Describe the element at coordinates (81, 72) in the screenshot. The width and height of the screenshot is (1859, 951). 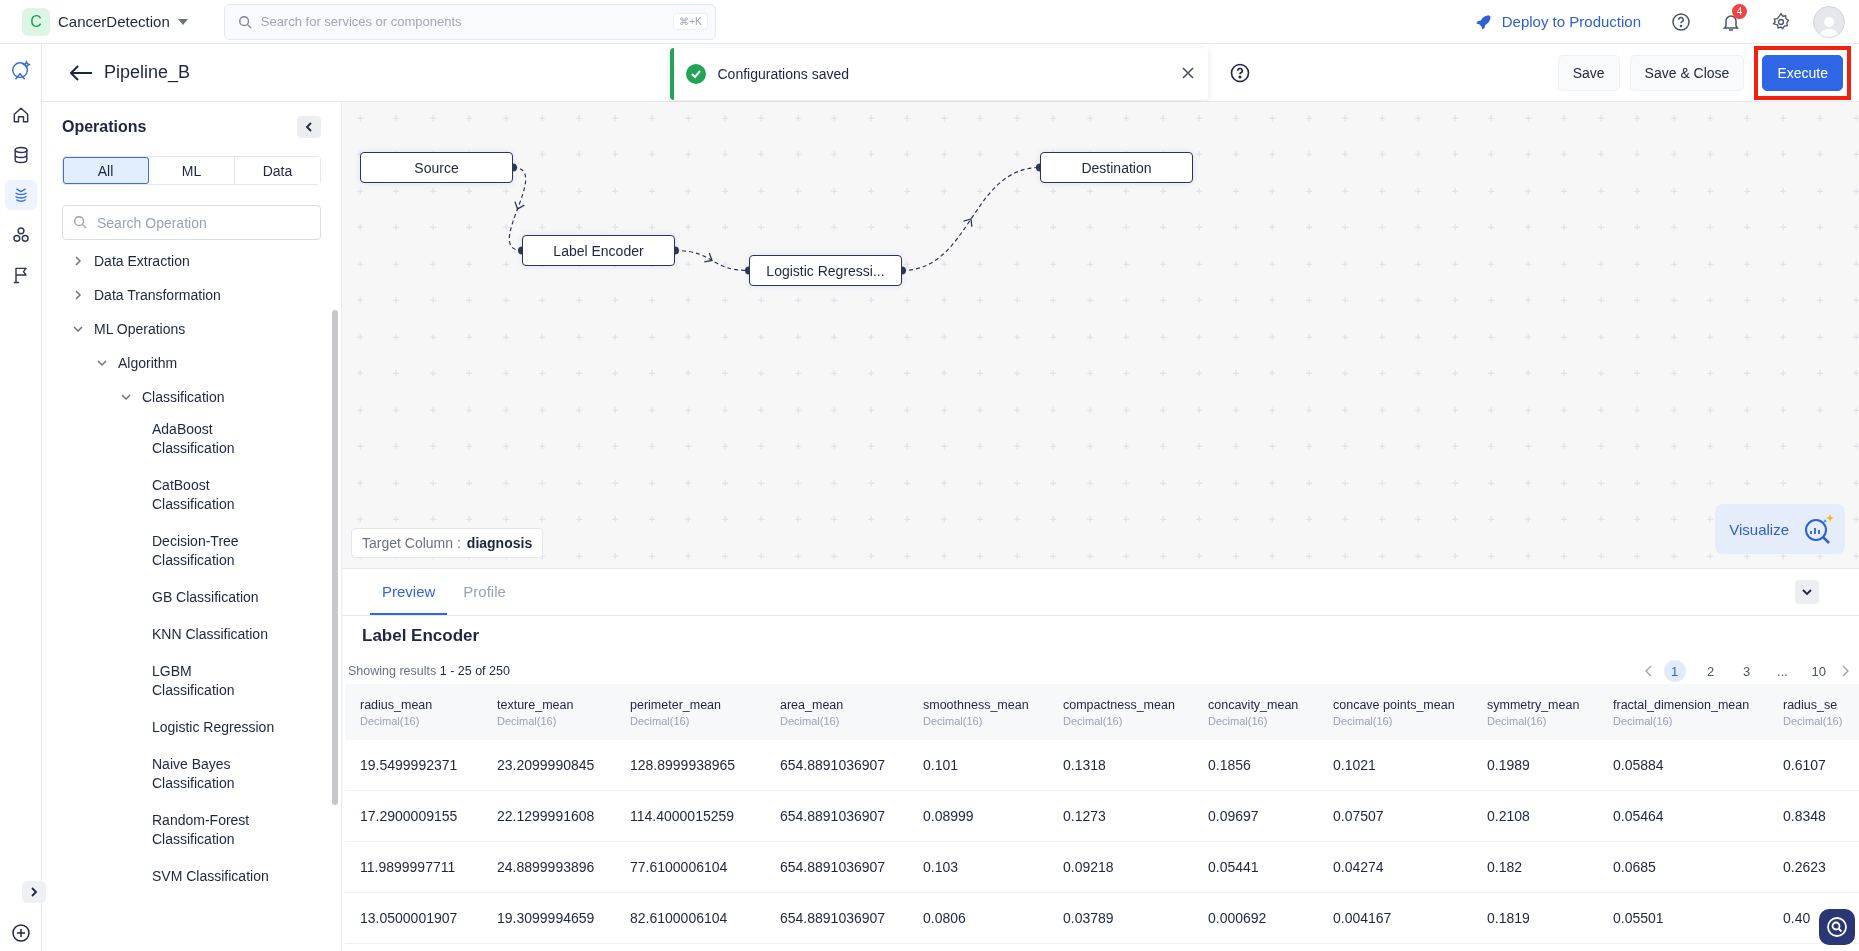
I see `back-arrow-icon` at that location.